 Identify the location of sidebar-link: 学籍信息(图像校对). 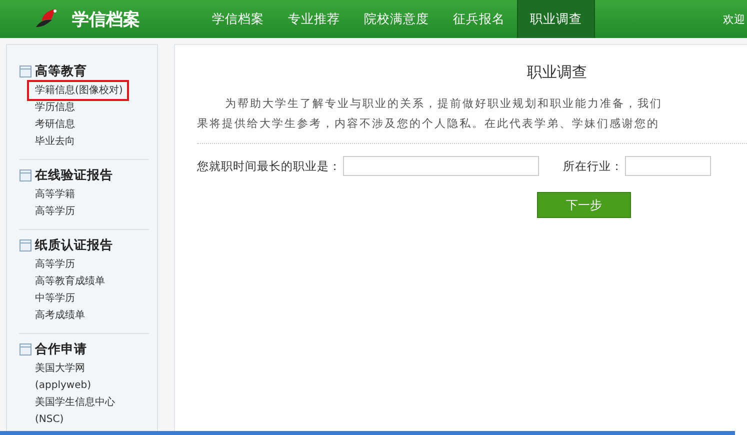
(78, 90).